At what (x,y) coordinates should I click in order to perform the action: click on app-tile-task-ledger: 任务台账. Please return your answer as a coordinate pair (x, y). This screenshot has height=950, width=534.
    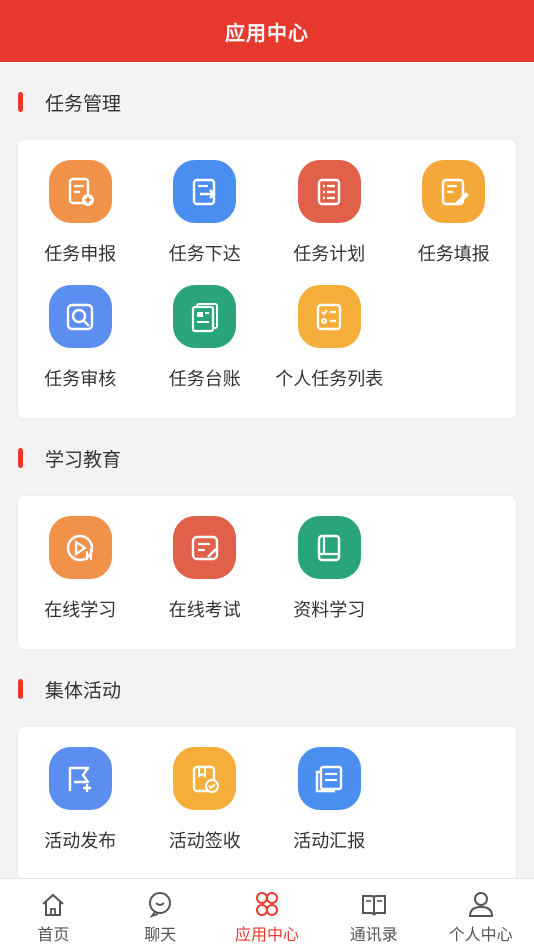
    Looking at the image, I should click on (205, 347).